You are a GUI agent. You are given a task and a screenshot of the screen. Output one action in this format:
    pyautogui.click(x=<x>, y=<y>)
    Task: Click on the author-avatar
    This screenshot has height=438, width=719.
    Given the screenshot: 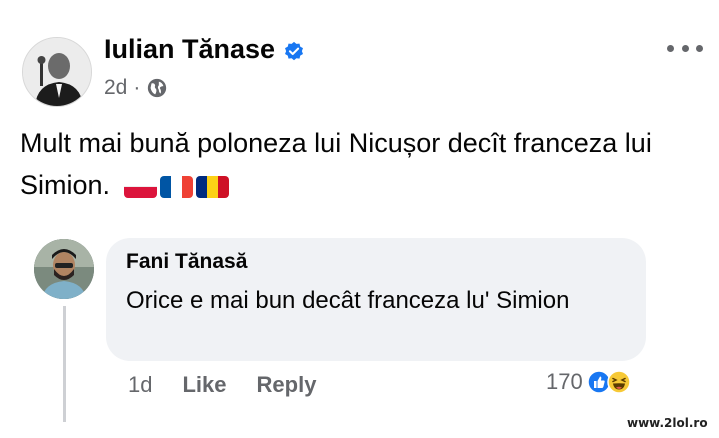 What is the action you would take?
    pyautogui.click(x=57, y=72)
    